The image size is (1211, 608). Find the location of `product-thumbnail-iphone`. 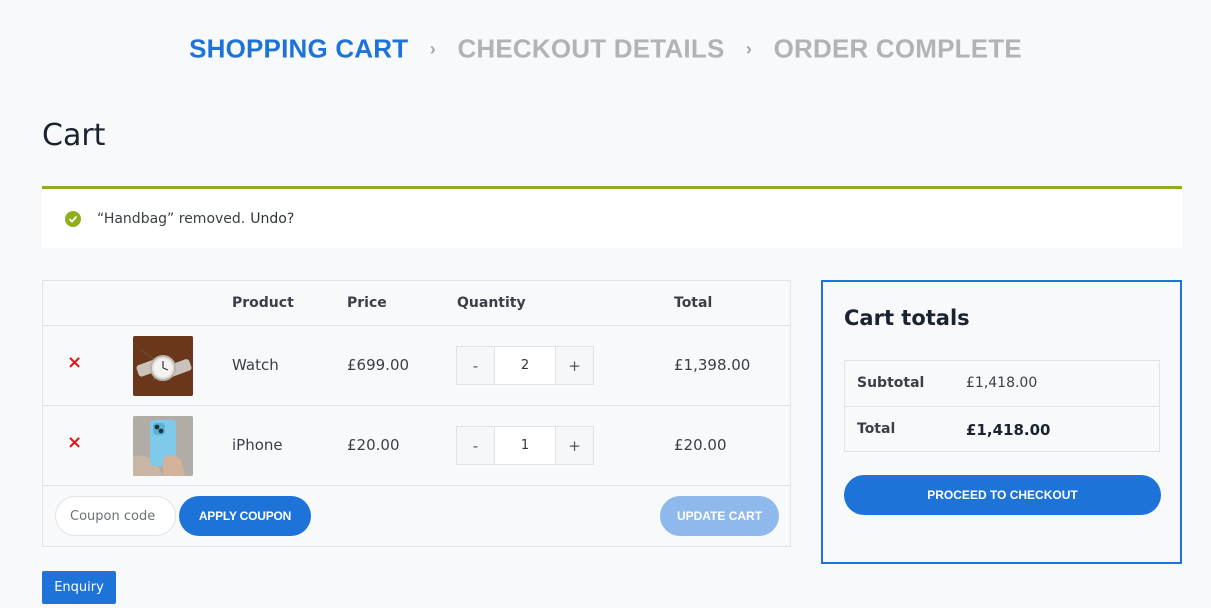

product-thumbnail-iphone is located at coordinates (163, 446).